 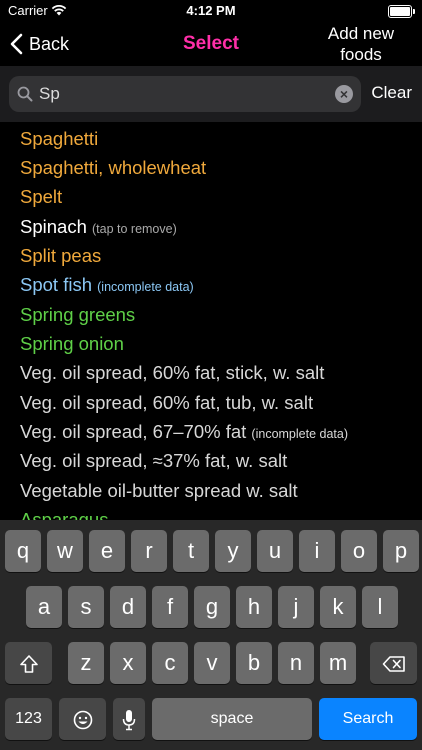 I want to click on key-v: v, so click(x=212, y=663).